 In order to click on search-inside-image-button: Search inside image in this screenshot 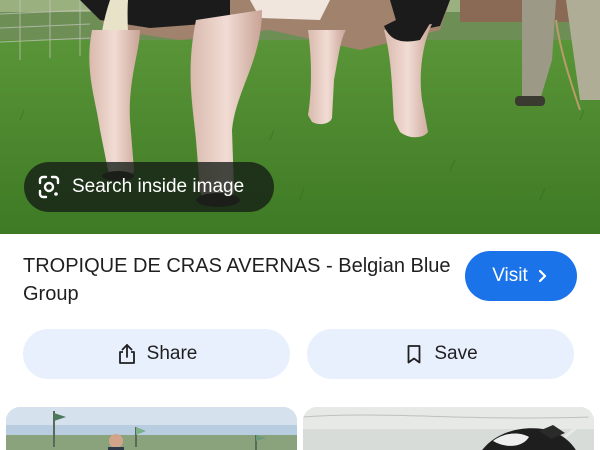, I will do `click(149, 187)`.